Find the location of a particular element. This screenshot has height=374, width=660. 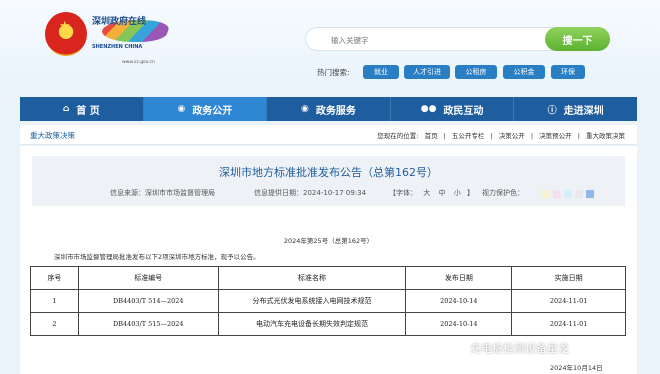

nav-about-shenzhen: ⓘ 走进深圳 is located at coordinates (575, 109).